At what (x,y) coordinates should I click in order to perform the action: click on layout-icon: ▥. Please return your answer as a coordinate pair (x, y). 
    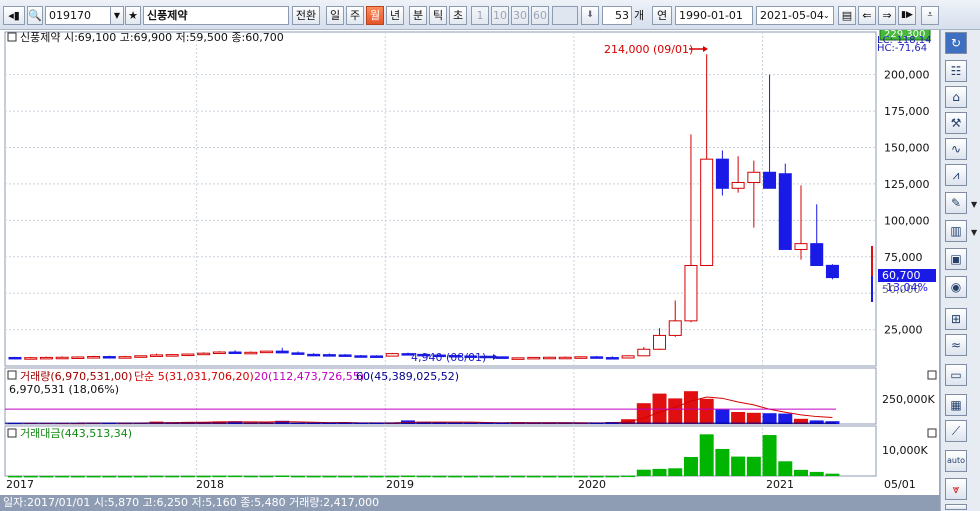
    Looking at the image, I should click on (956, 231).